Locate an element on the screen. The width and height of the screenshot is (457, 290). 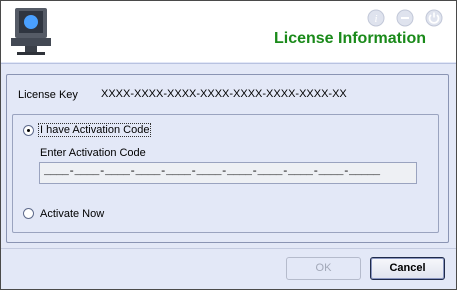
cancel-button: Cancel is located at coordinates (407, 268).